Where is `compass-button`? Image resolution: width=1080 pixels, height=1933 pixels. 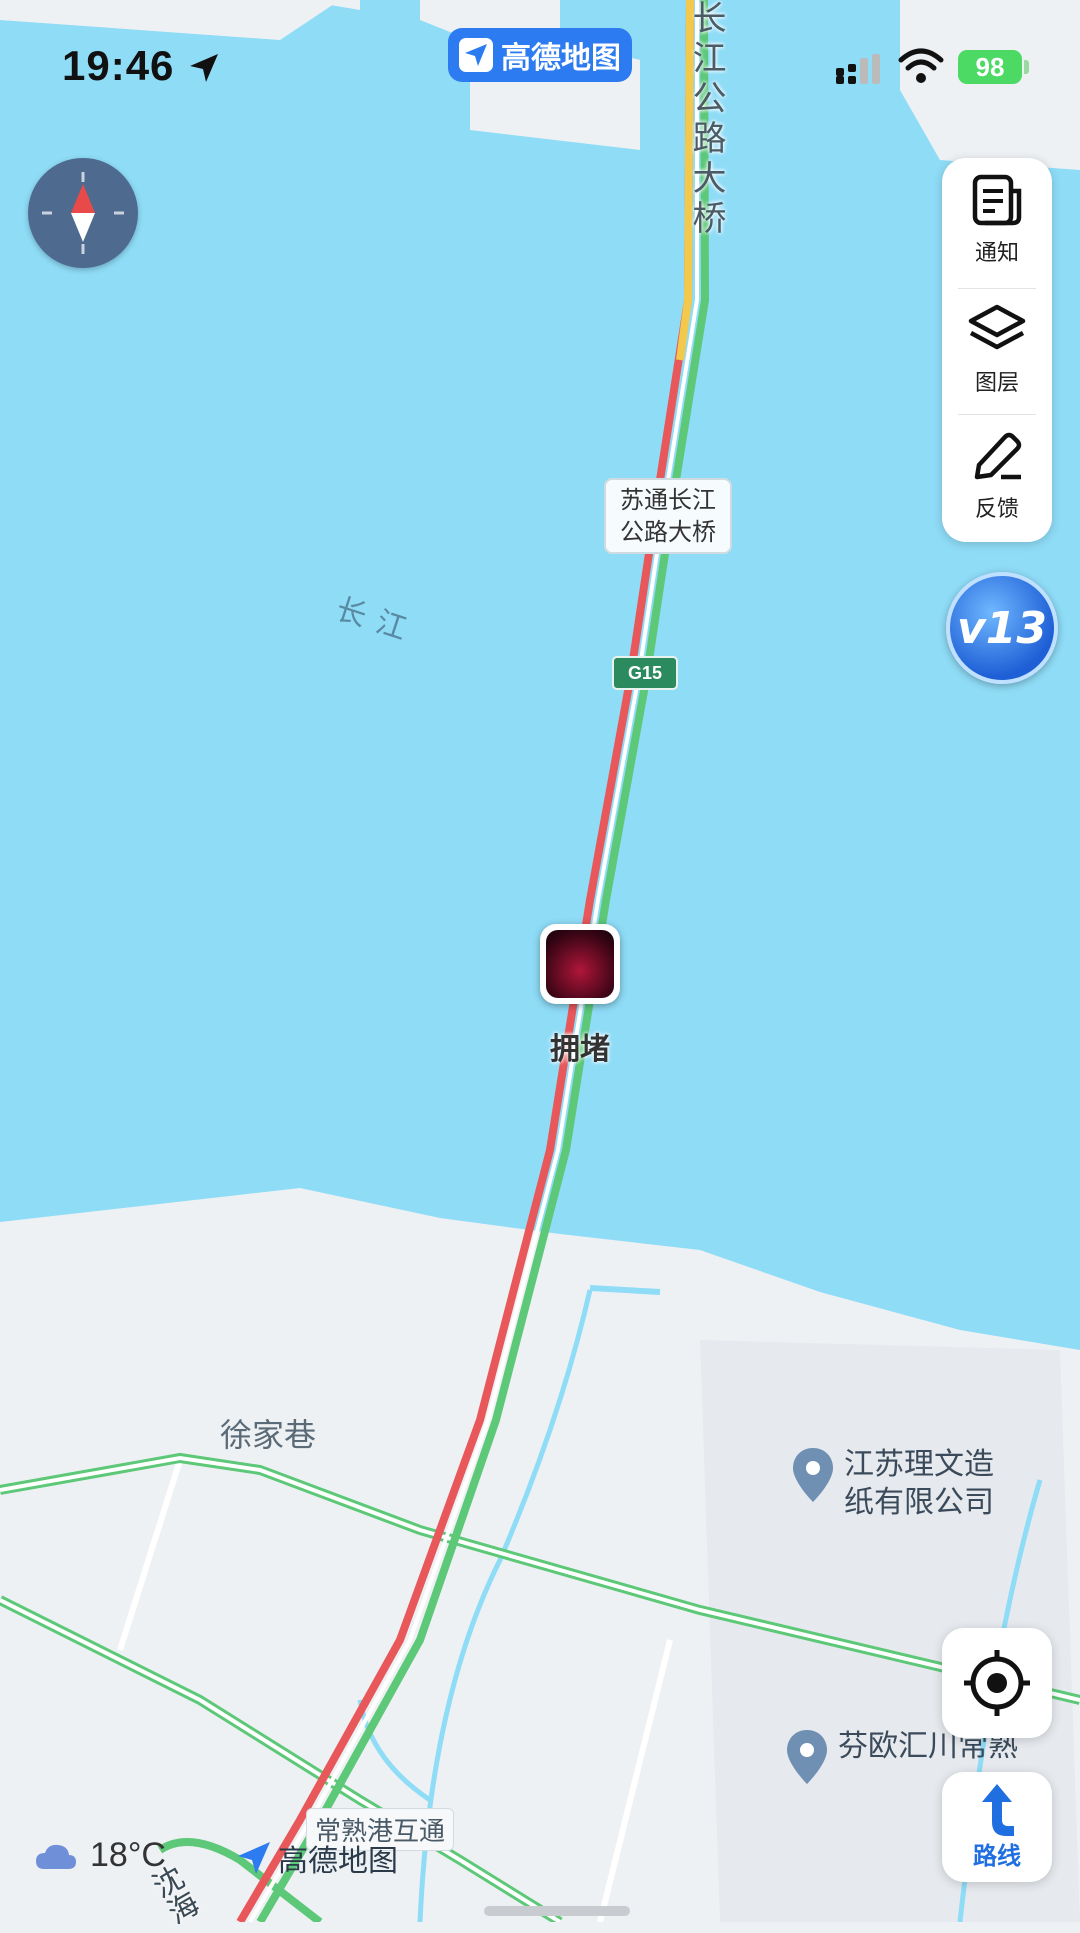
compass-button is located at coordinates (83, 213).